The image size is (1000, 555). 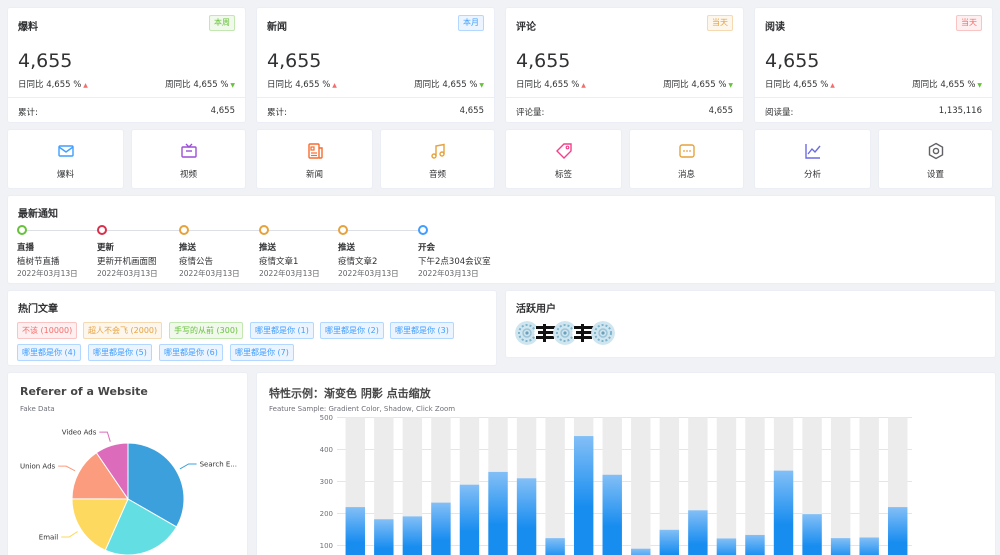 What do you see at coordinates (438, 151) in the screenshot?
I see `music-icon` at bounding box center [438, 151].